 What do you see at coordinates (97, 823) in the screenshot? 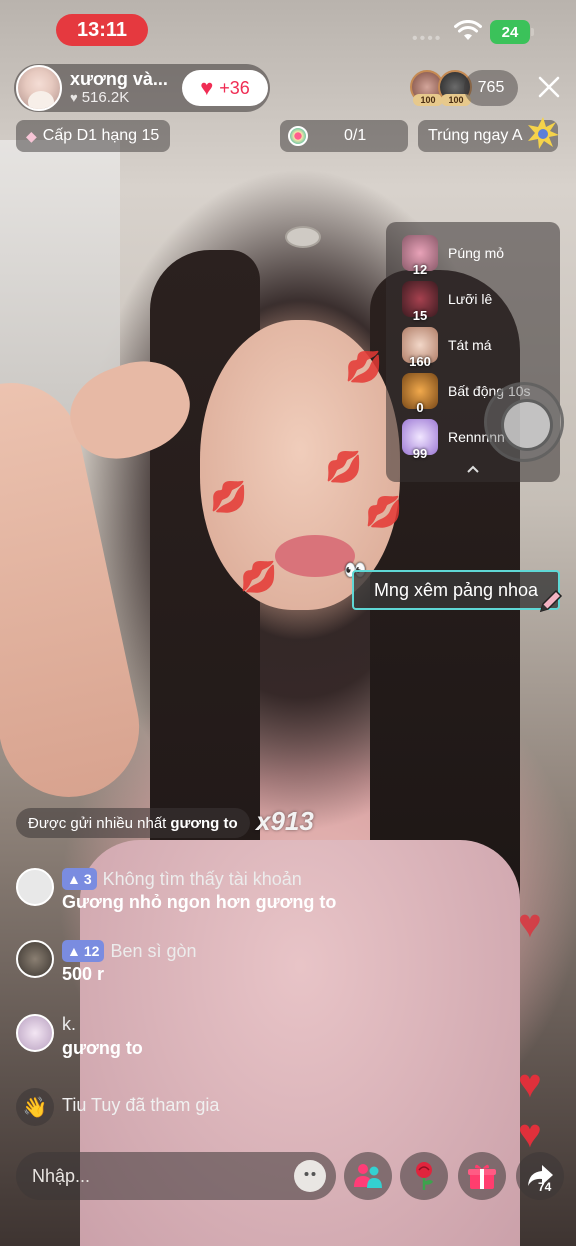
I see `top-gift-prefix: Được gửi nhiều nhất` at bounding box center [97, 823].